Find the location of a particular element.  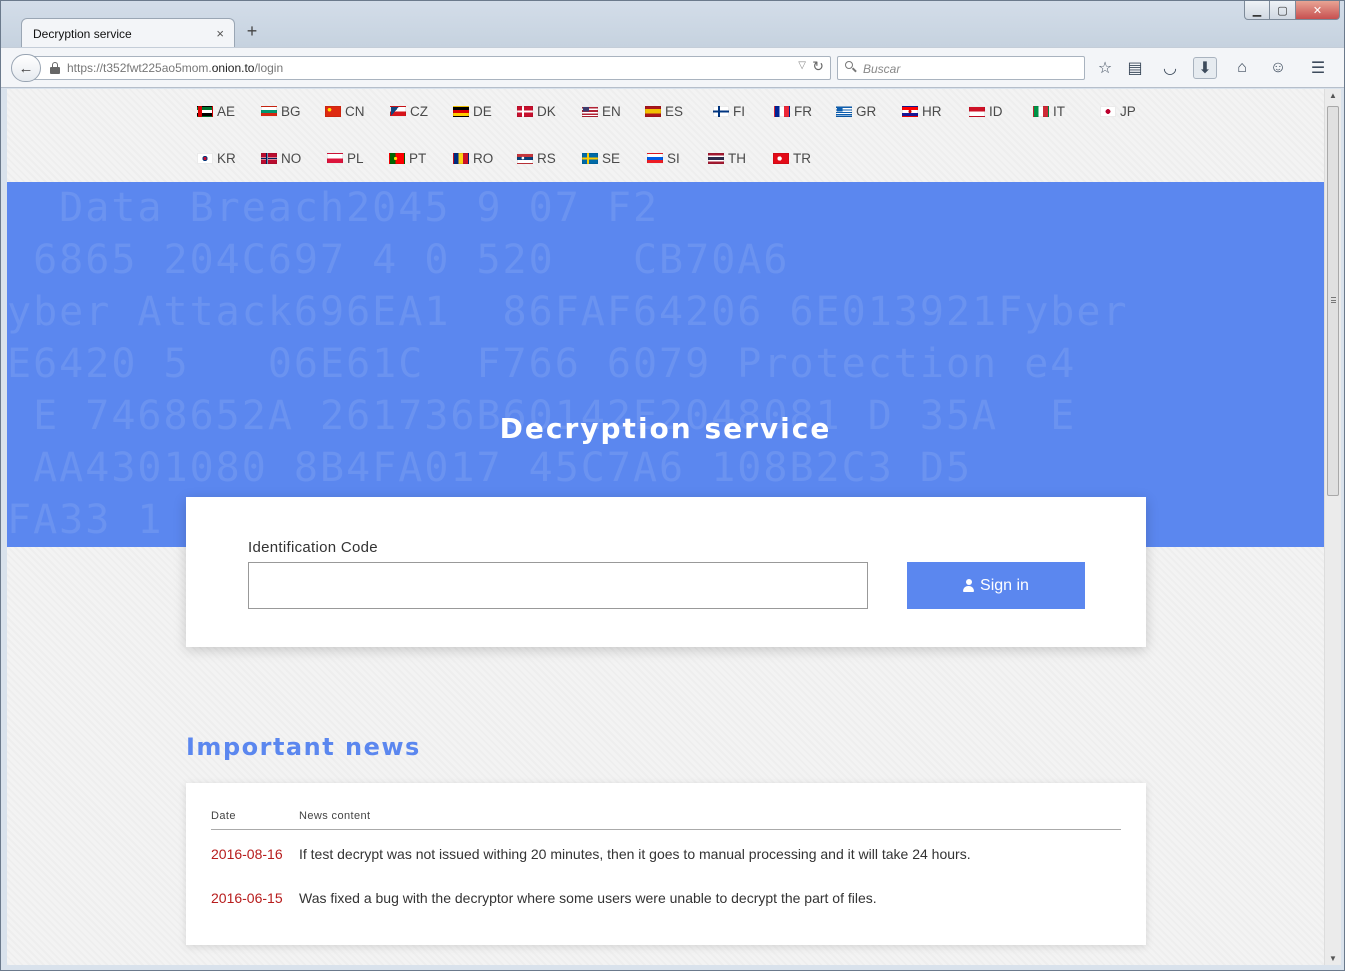

language-code: ES is located at coordinates (674, 111).